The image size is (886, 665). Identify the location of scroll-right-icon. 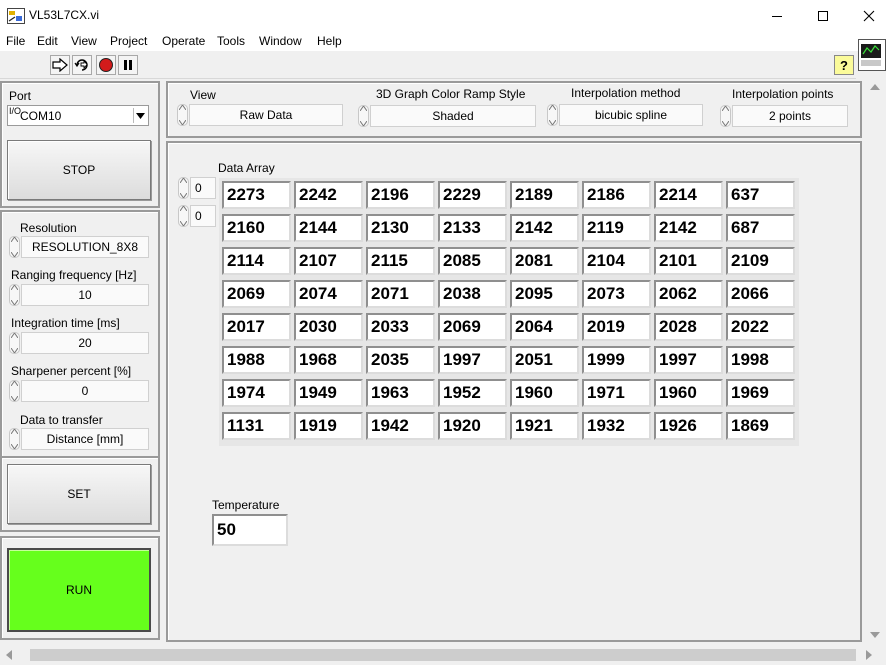
(869, 655).